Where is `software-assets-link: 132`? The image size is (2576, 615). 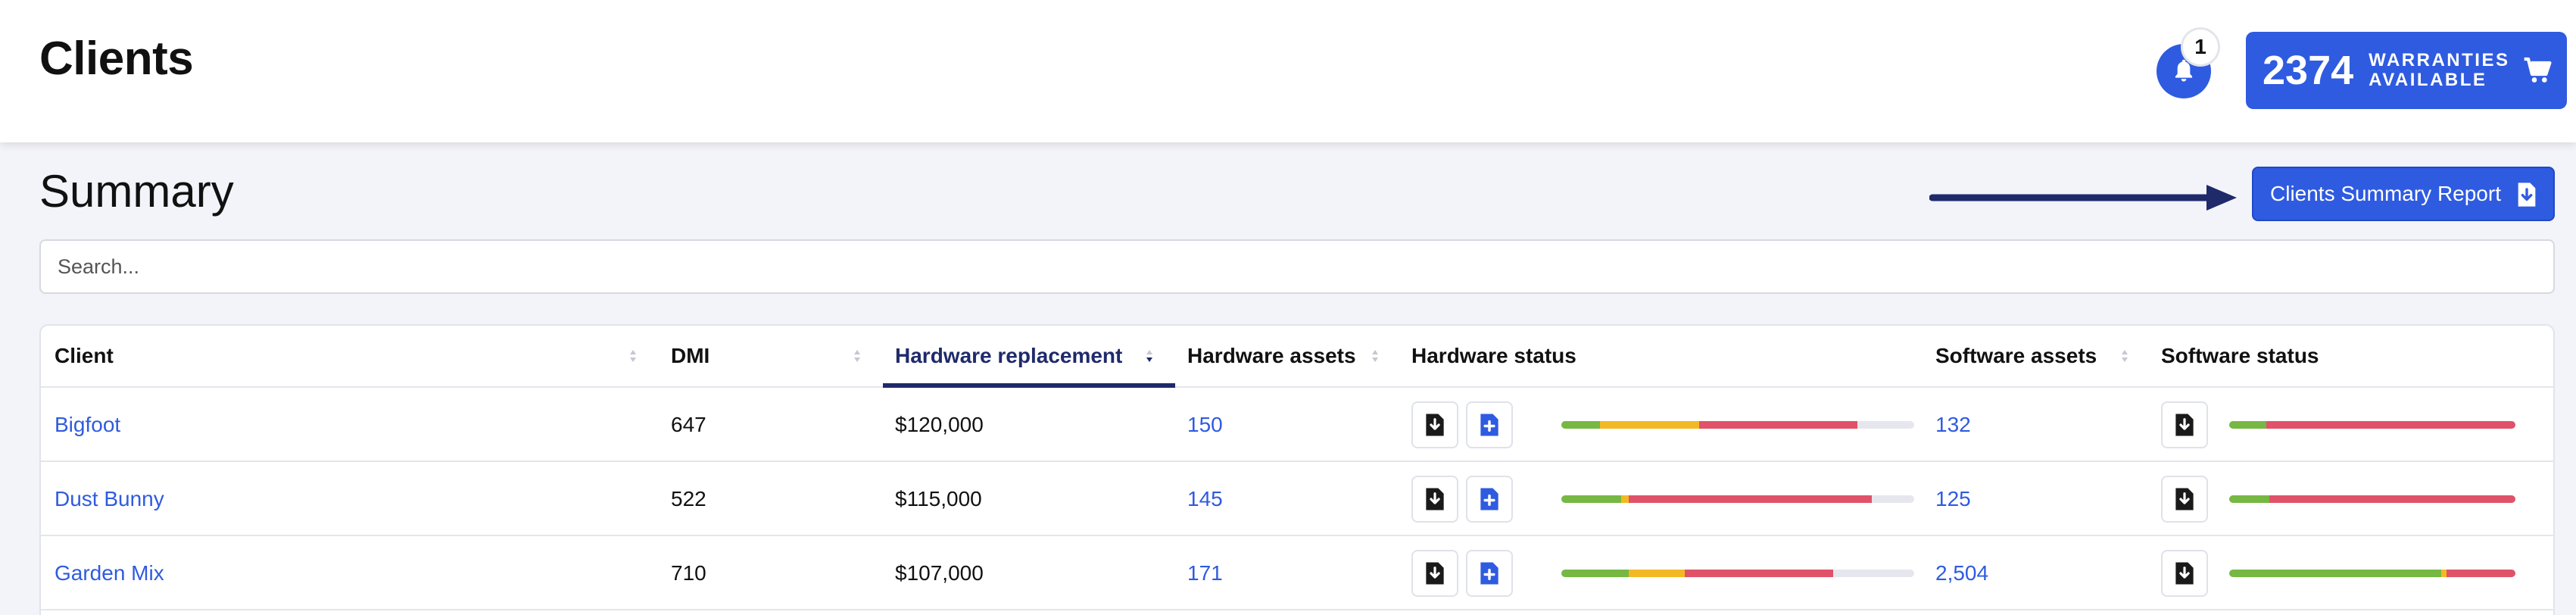 software-assets-link: 132 is located at coordinates (1953, 425).